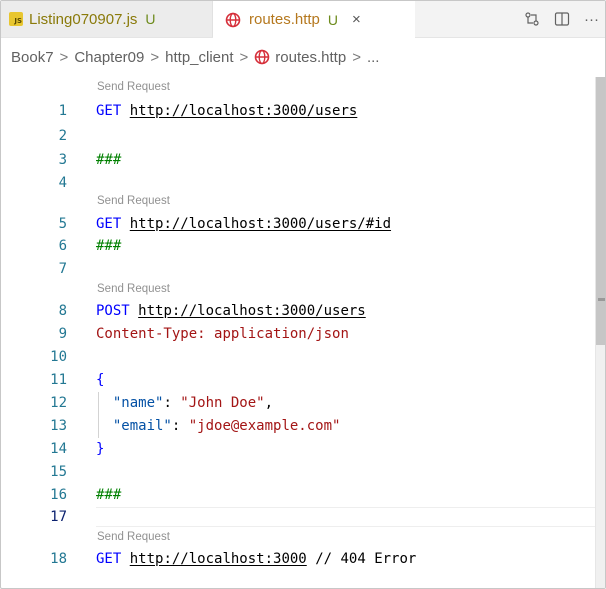 The image size is (606, 589). Describe the element at coordinates (58, 380) in the screenshot. I see `line-number: 11` at that location.